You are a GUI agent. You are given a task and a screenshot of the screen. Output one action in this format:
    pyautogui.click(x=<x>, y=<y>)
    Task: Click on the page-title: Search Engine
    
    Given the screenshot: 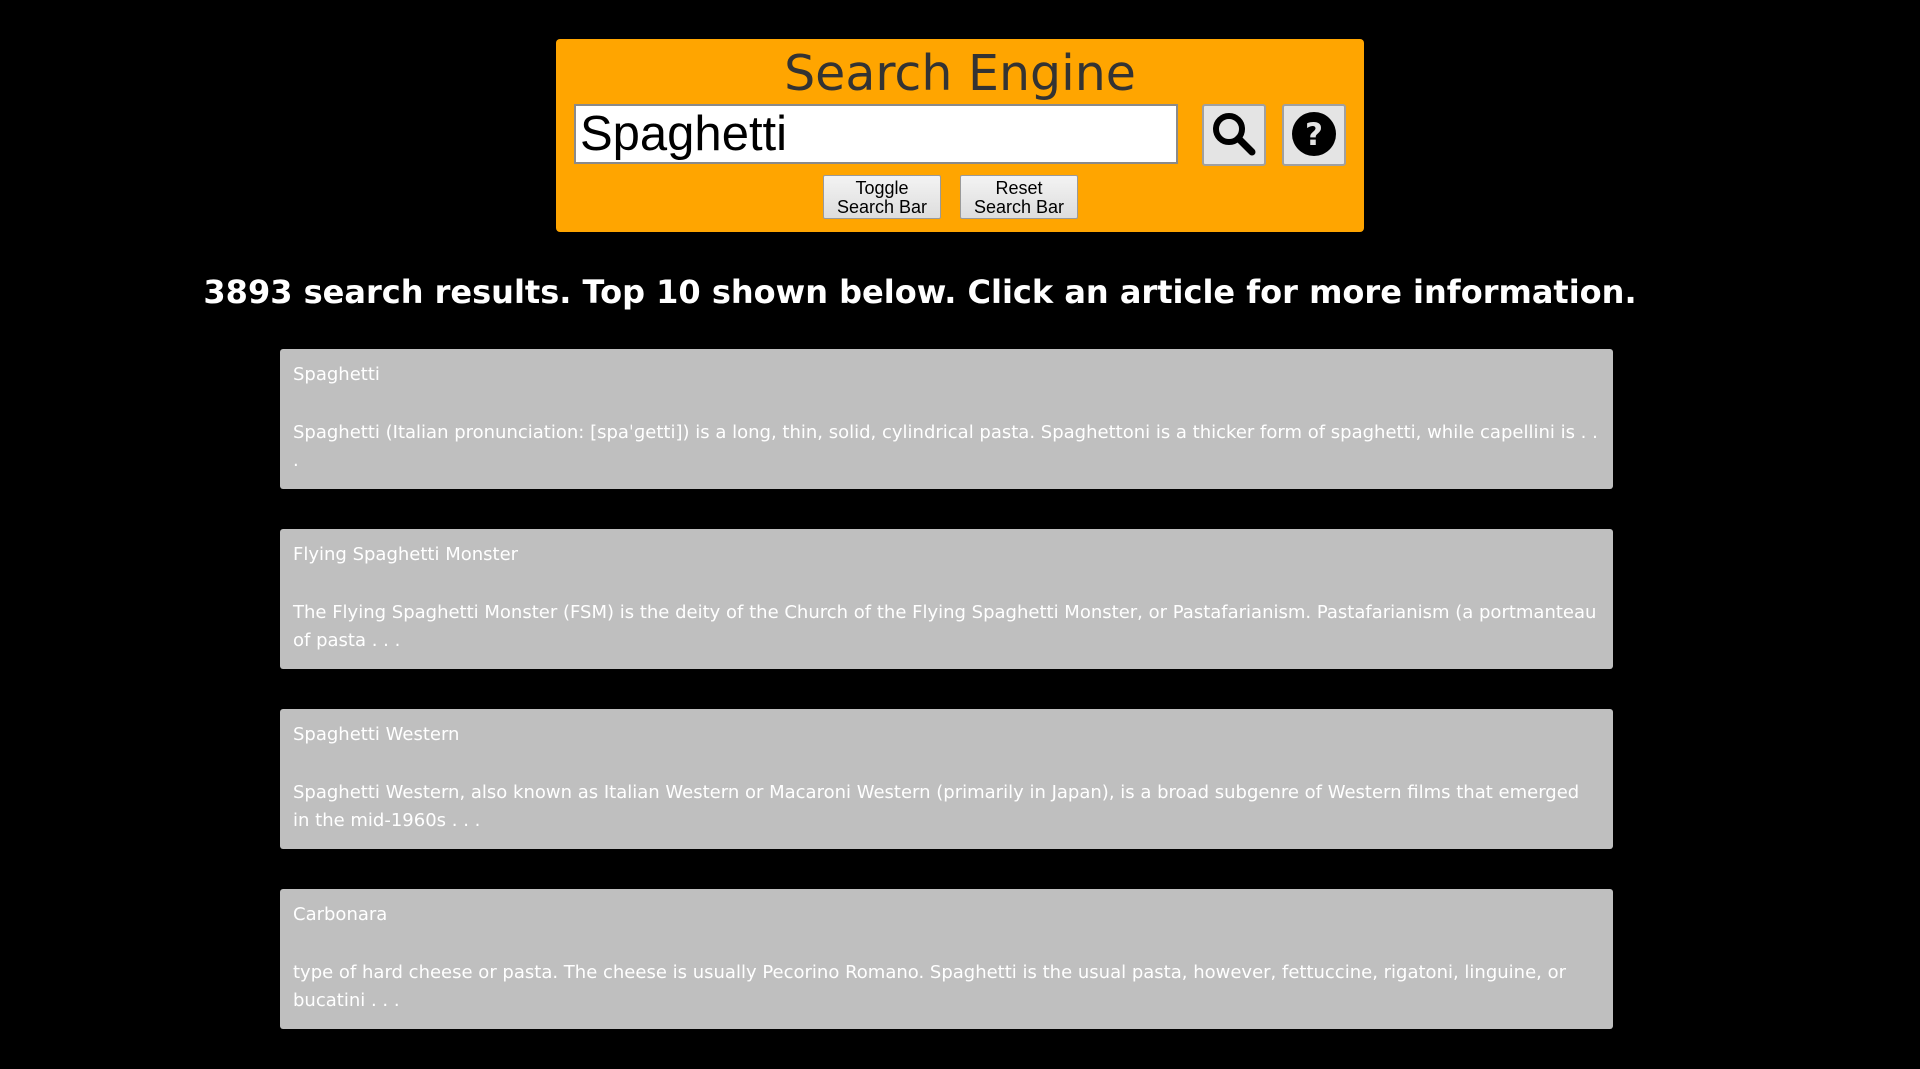 What is the action you would take?
    pyautogui.click(x=960, y=73)
    